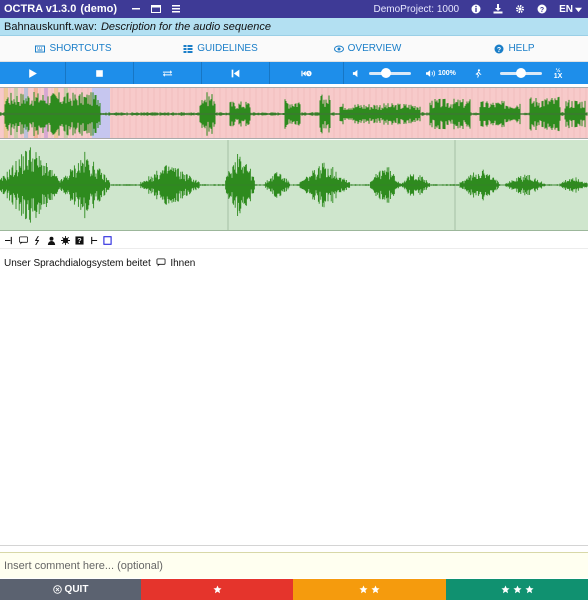  Describe the element at coordinates (374, 48) in the screenshot. I see `overview-label: OVERVIEW` at that location.